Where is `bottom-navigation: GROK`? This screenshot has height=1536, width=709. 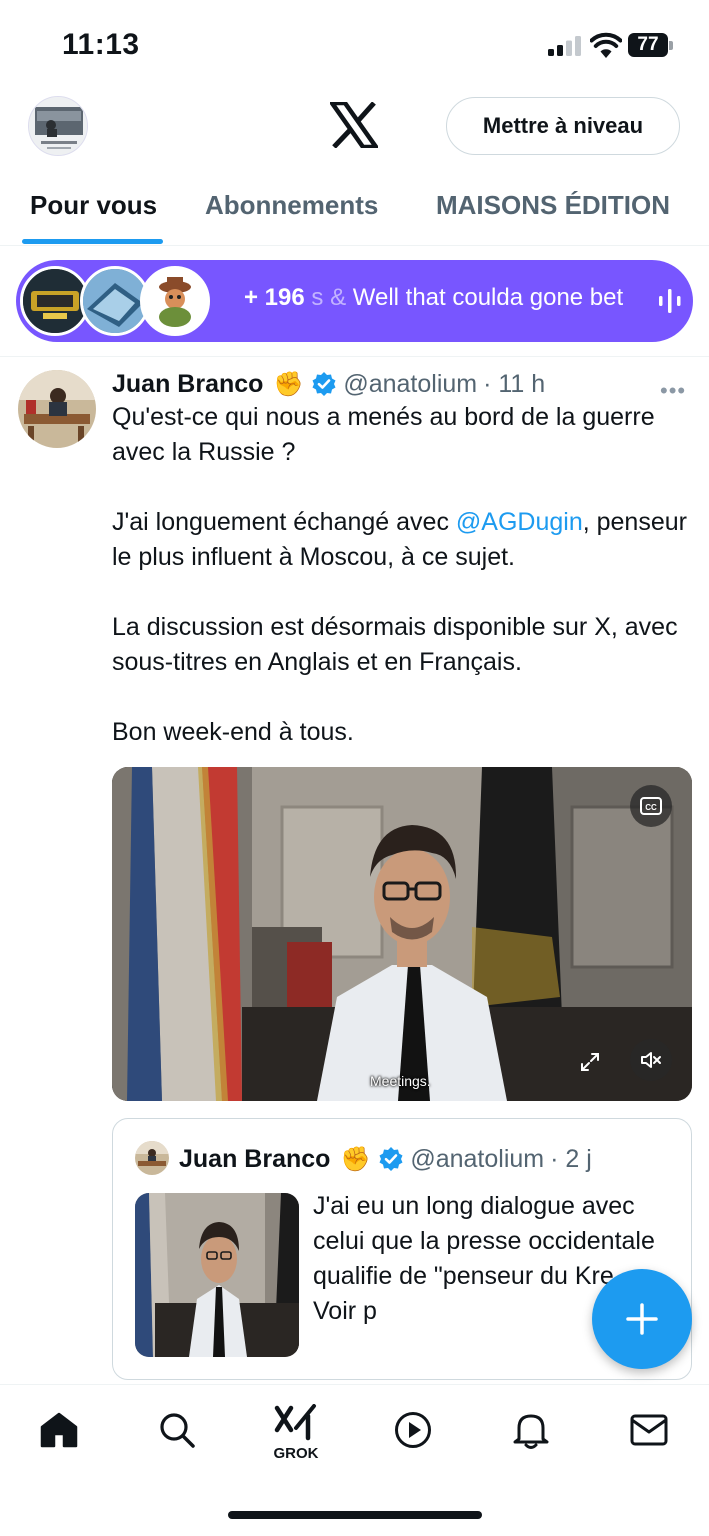
bottom-navigation: GROK is located at coordinates (354, 1460).